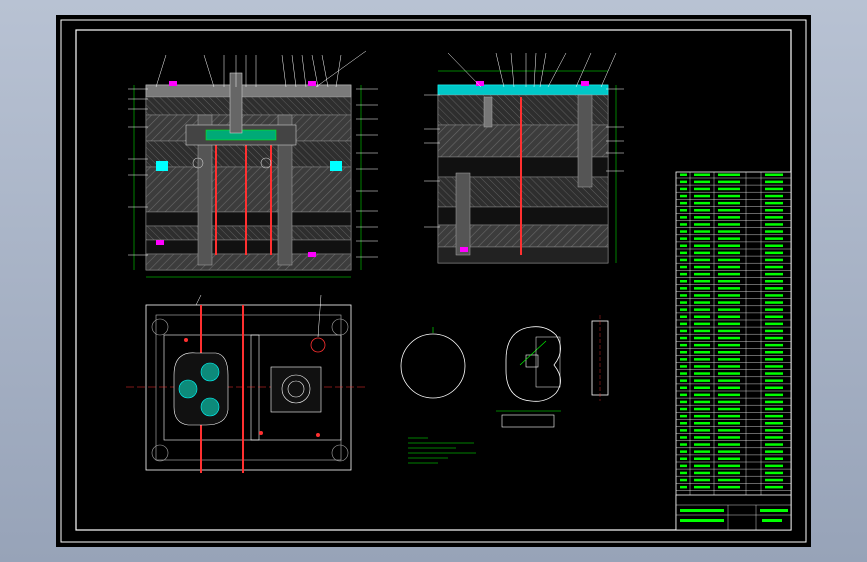  Describe the element at coordinates (442, 450) in the screenshot. I see `technical-notes` at that location.